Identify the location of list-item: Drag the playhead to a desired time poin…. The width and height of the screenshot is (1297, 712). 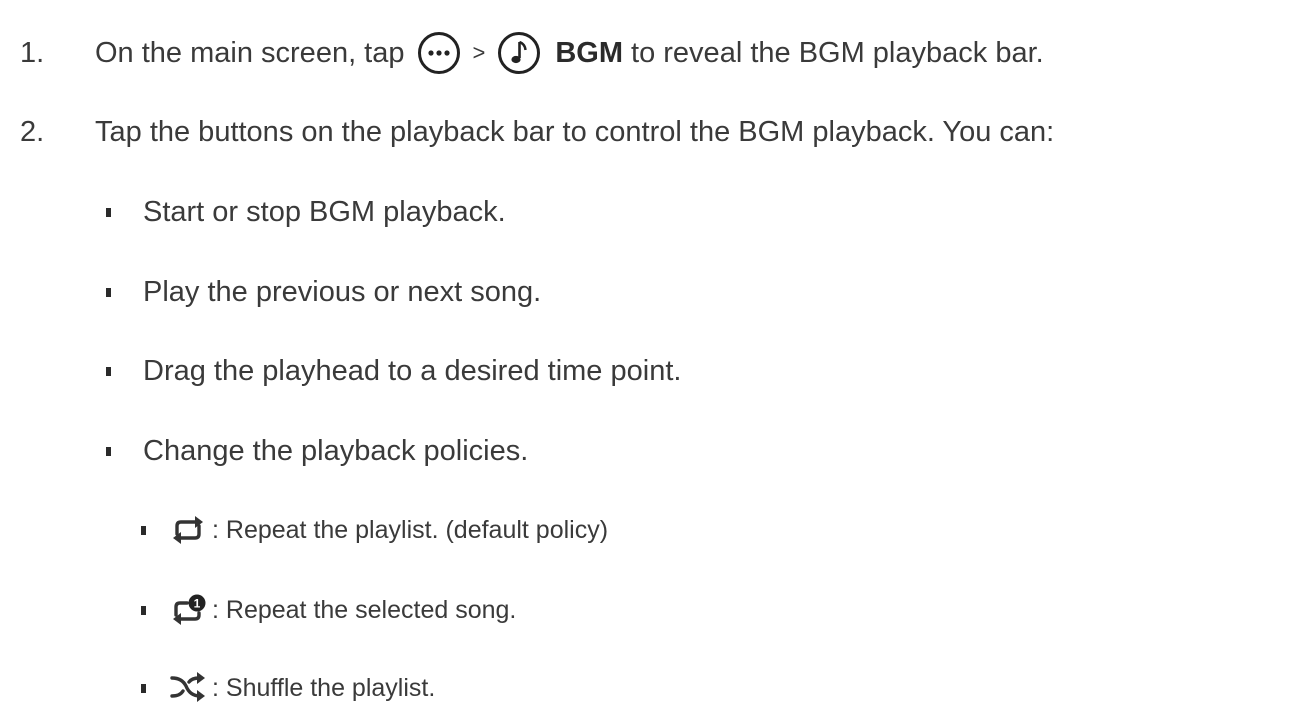
(393, 371).